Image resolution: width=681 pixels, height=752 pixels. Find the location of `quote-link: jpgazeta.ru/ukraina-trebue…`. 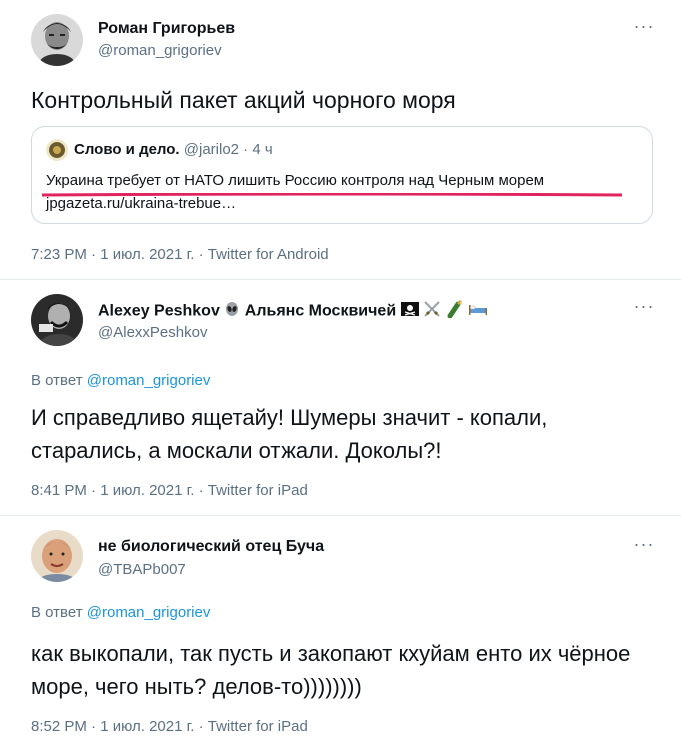

quote-link: jpgazeta.ru/ukraina-trebue… is located at coordinates (141, 203).